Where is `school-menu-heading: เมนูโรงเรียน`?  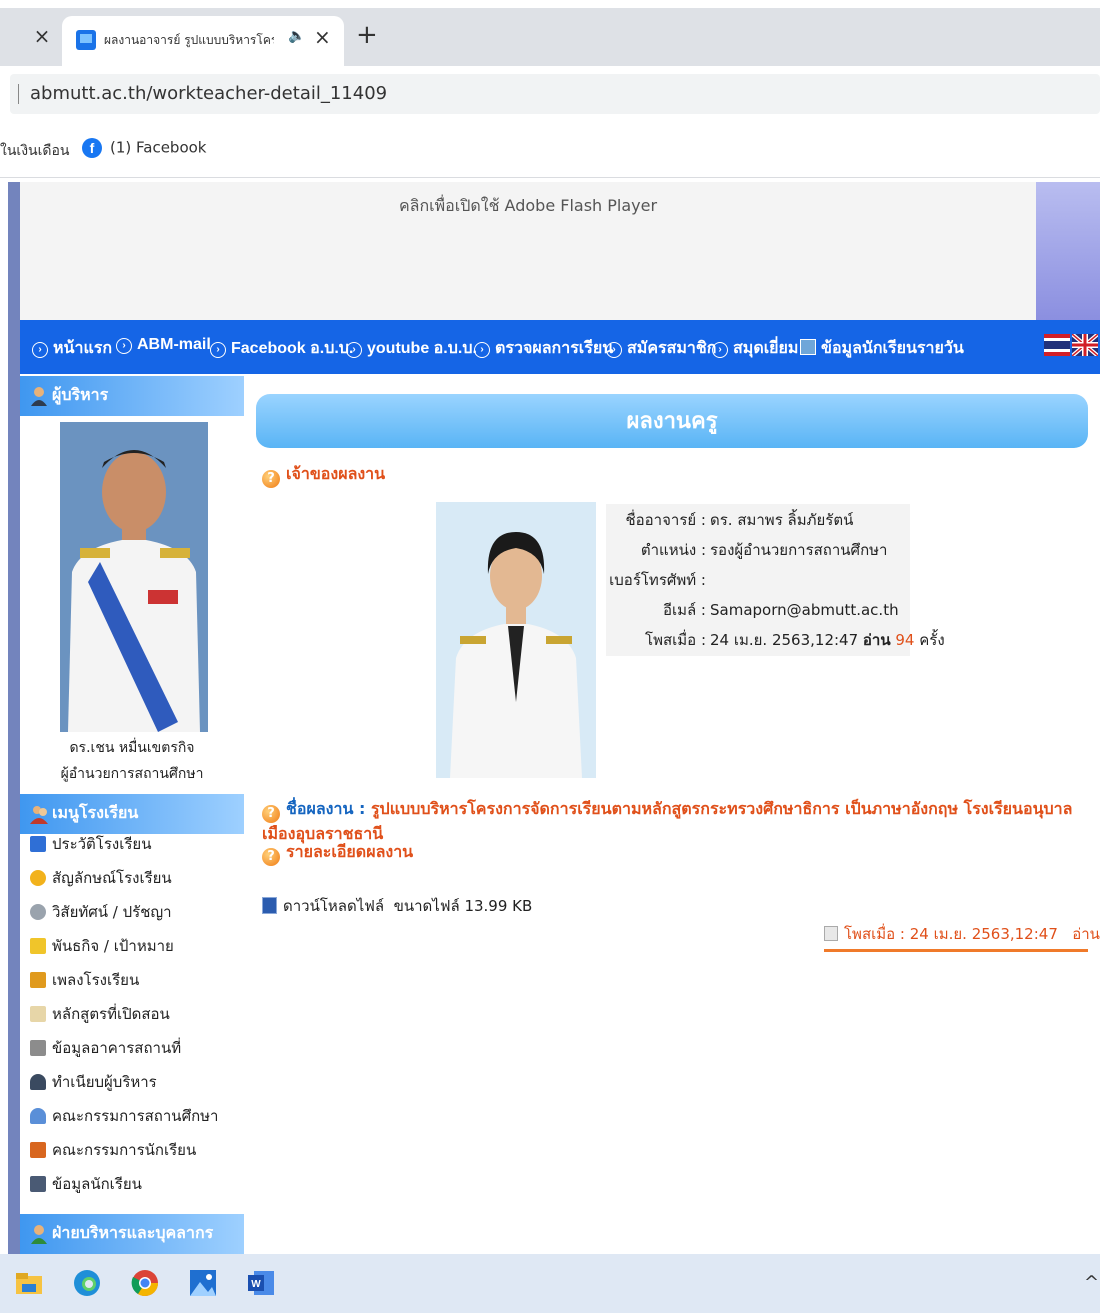
school-menu-heading: เมนูโรงเรียน is located at coordinates (132, 814).